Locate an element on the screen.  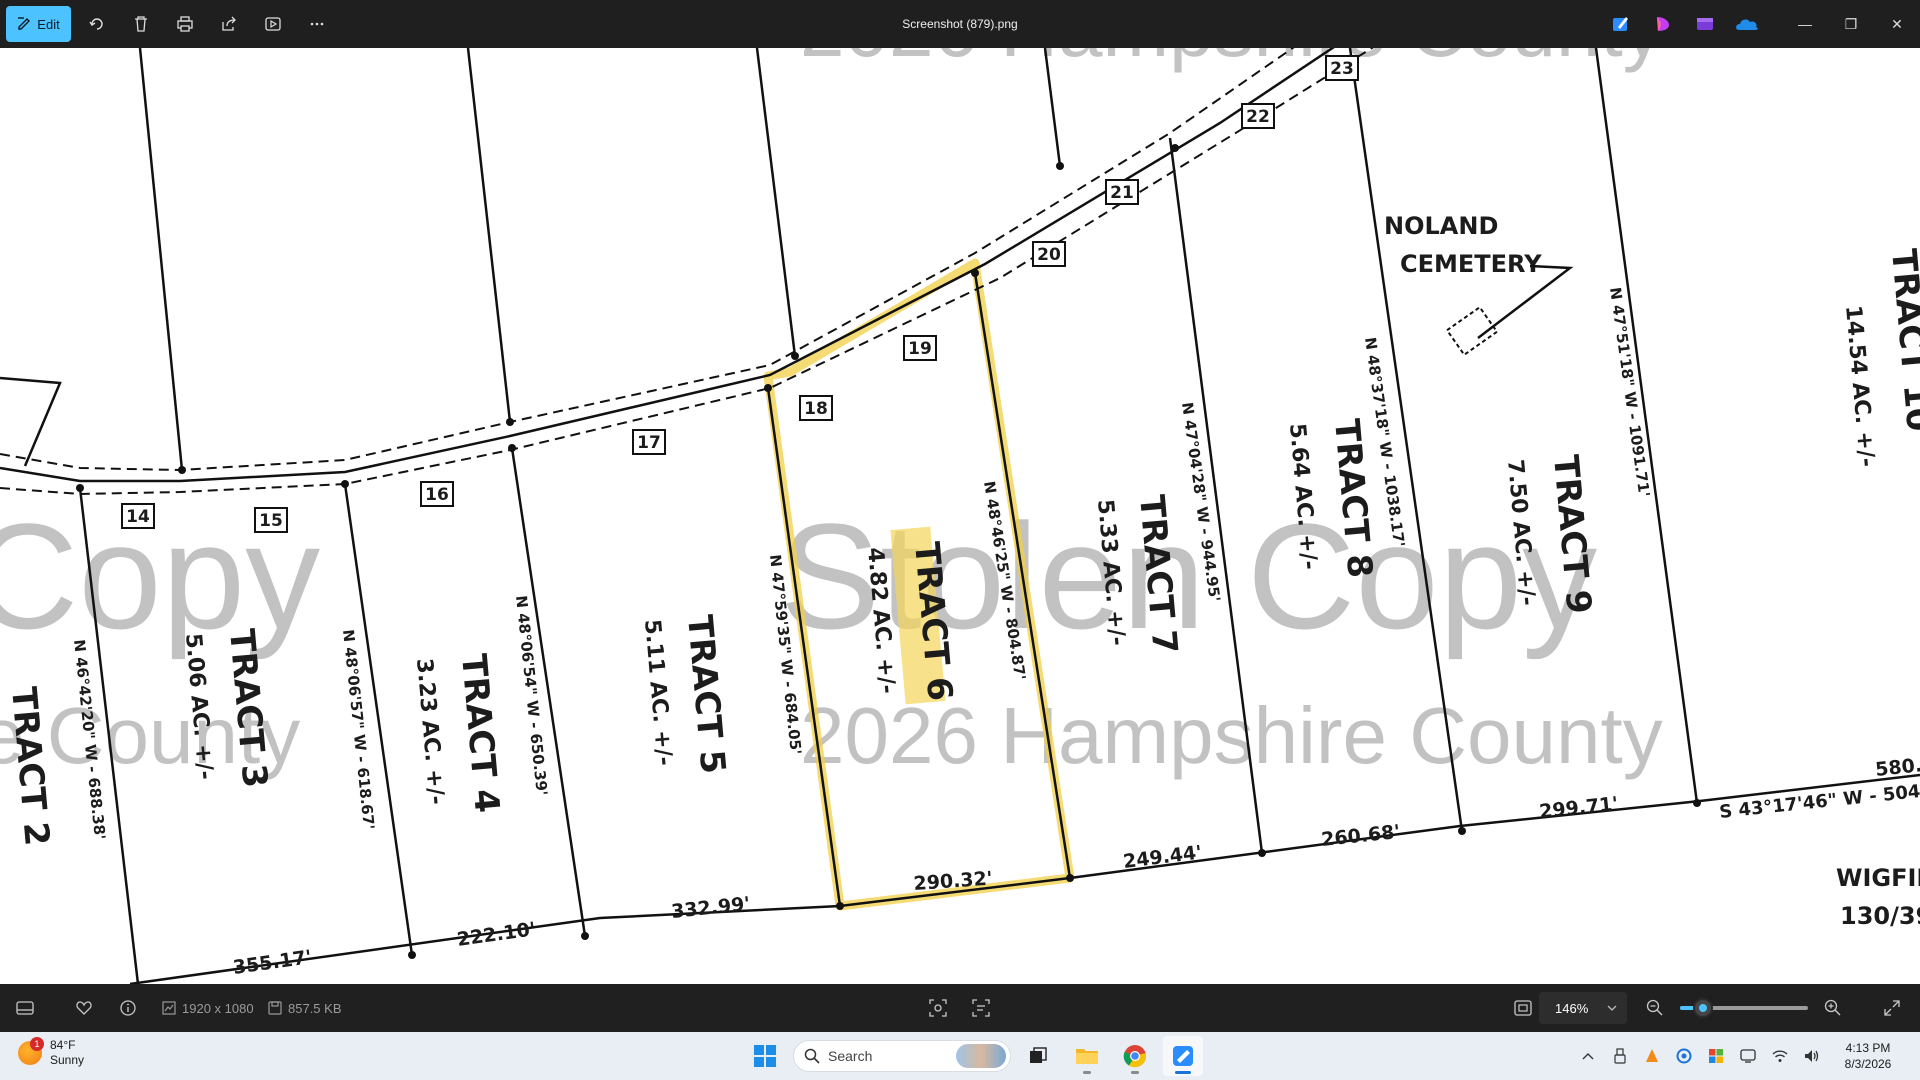
settings-tray-button is located at coordinates (1684, 1056).